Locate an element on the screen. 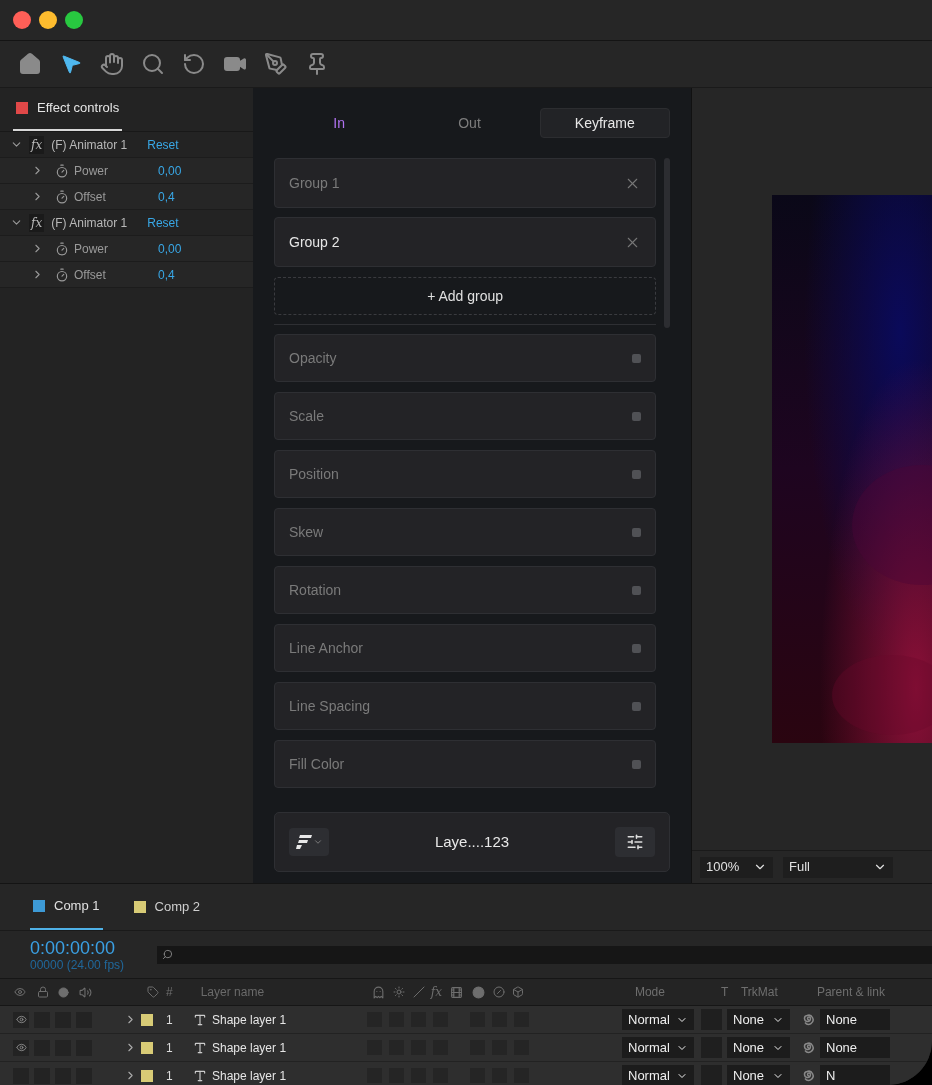  timecode: 0:00:00:00 is located at coordinates (93, 947).